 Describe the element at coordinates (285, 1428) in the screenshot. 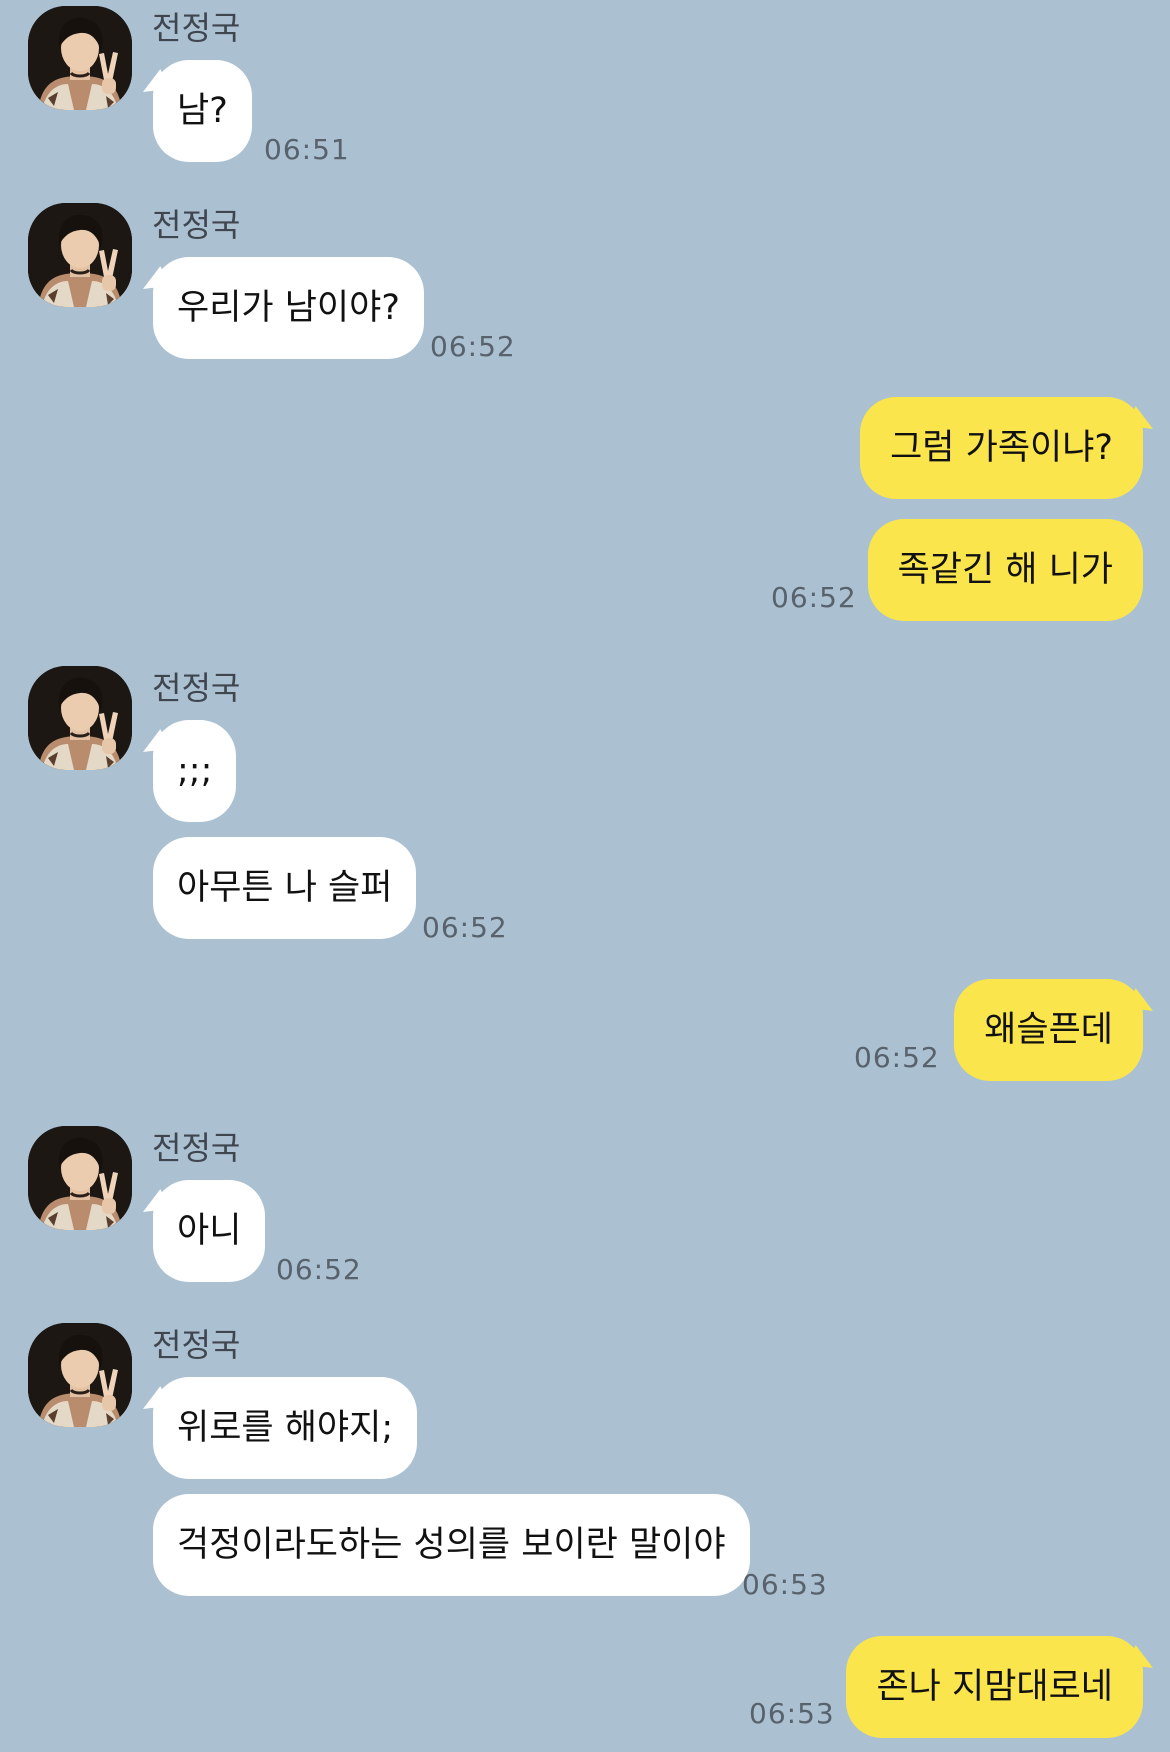

I see `message-bubble-incoming: 위로를 해야지;` at that location.